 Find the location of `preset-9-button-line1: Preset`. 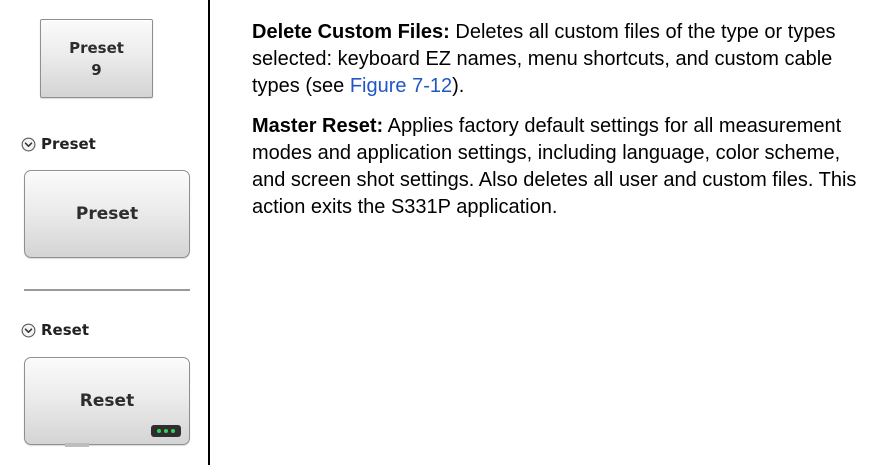

preset-9-button-line1: Preset is located at coordinates (96, 47).